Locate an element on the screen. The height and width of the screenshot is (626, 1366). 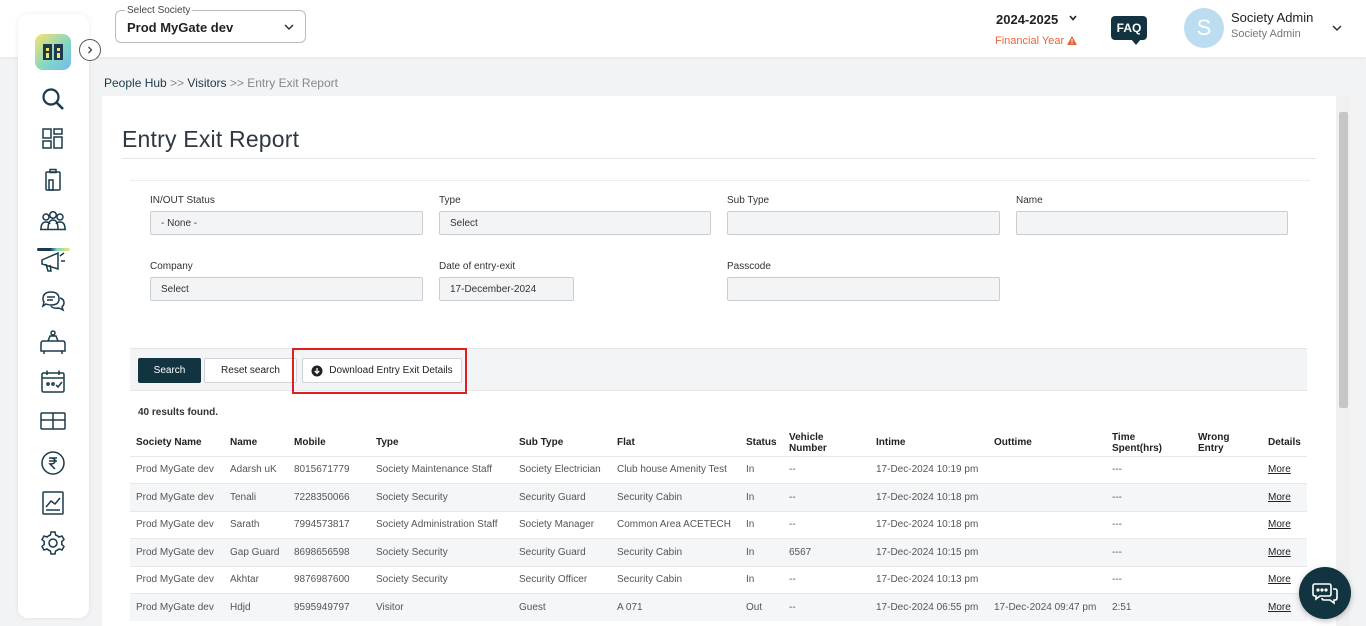
company-select: Select is located at coordinates (286, 289).